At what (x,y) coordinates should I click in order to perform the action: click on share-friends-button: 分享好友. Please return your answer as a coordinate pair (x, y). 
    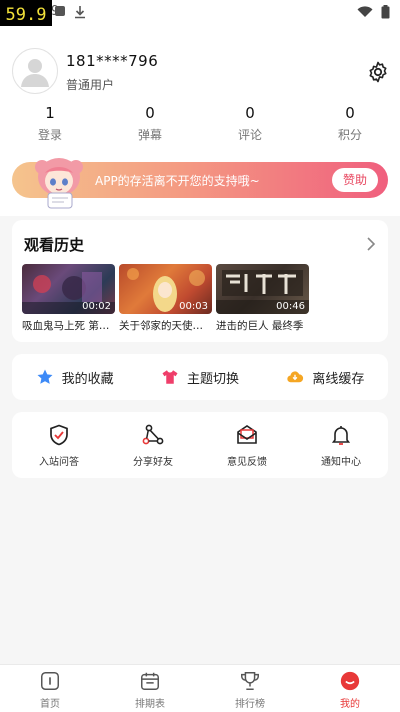
    Looking at the image, I should click on (153, 445).